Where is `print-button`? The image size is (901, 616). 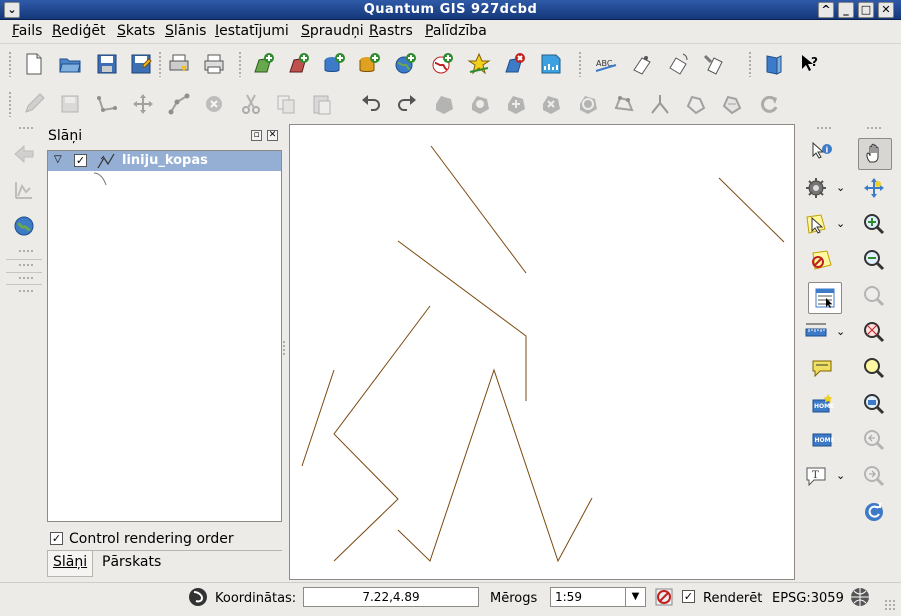
print-button is located at coordinates (214, 64).